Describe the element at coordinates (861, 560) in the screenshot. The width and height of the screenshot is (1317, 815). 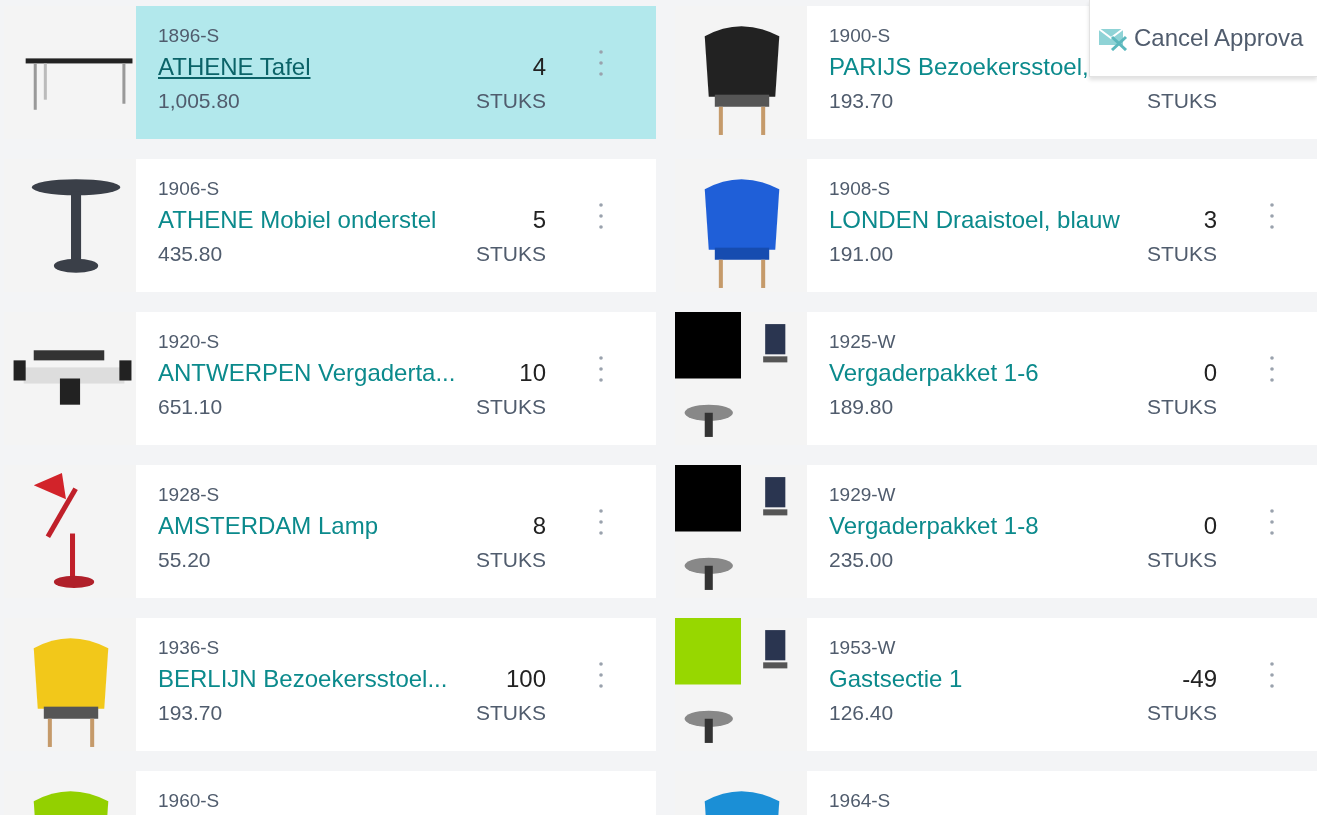
I see `item-price: 235.00` at that location.